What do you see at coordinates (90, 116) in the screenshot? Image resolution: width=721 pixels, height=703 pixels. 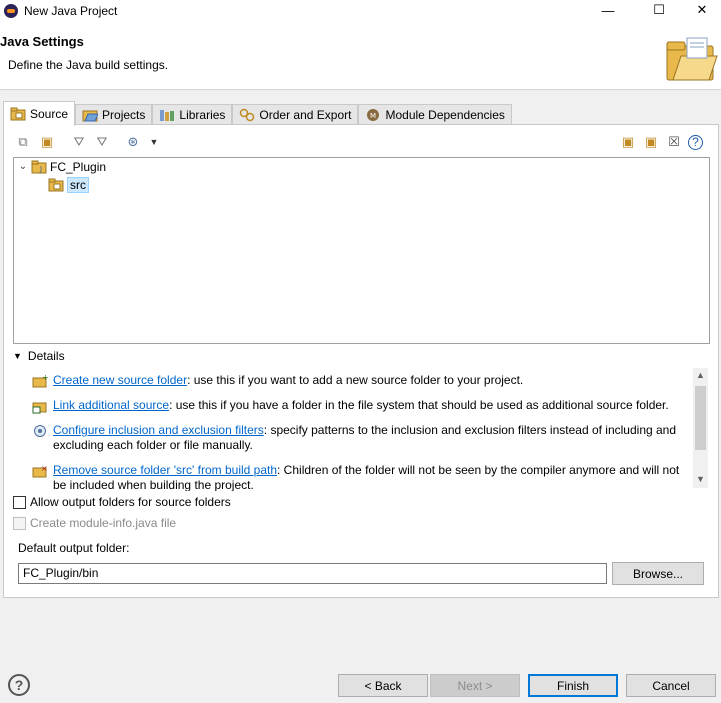 I see `projects-folder-icon` at bounding box center [90, 116].